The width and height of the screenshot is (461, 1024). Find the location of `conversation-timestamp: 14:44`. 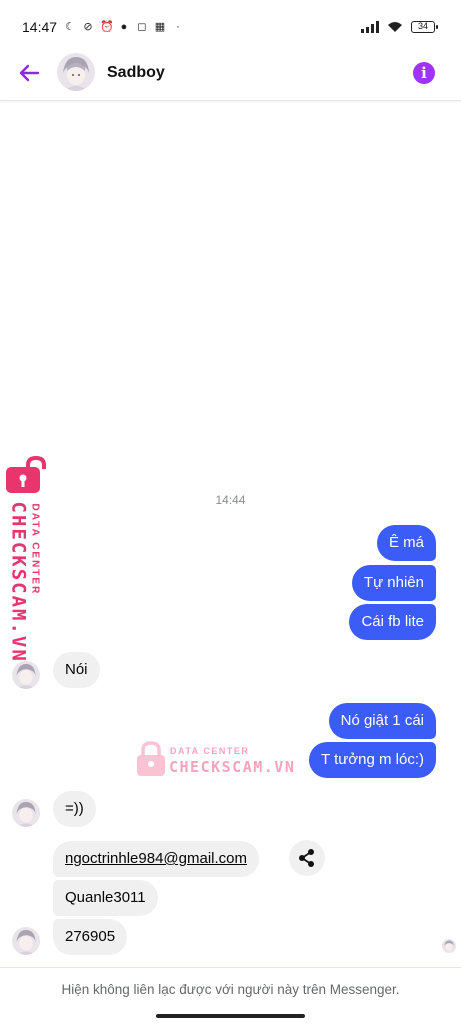

conversation-timestamp: 14:44 is located at coordinates (230, 500).